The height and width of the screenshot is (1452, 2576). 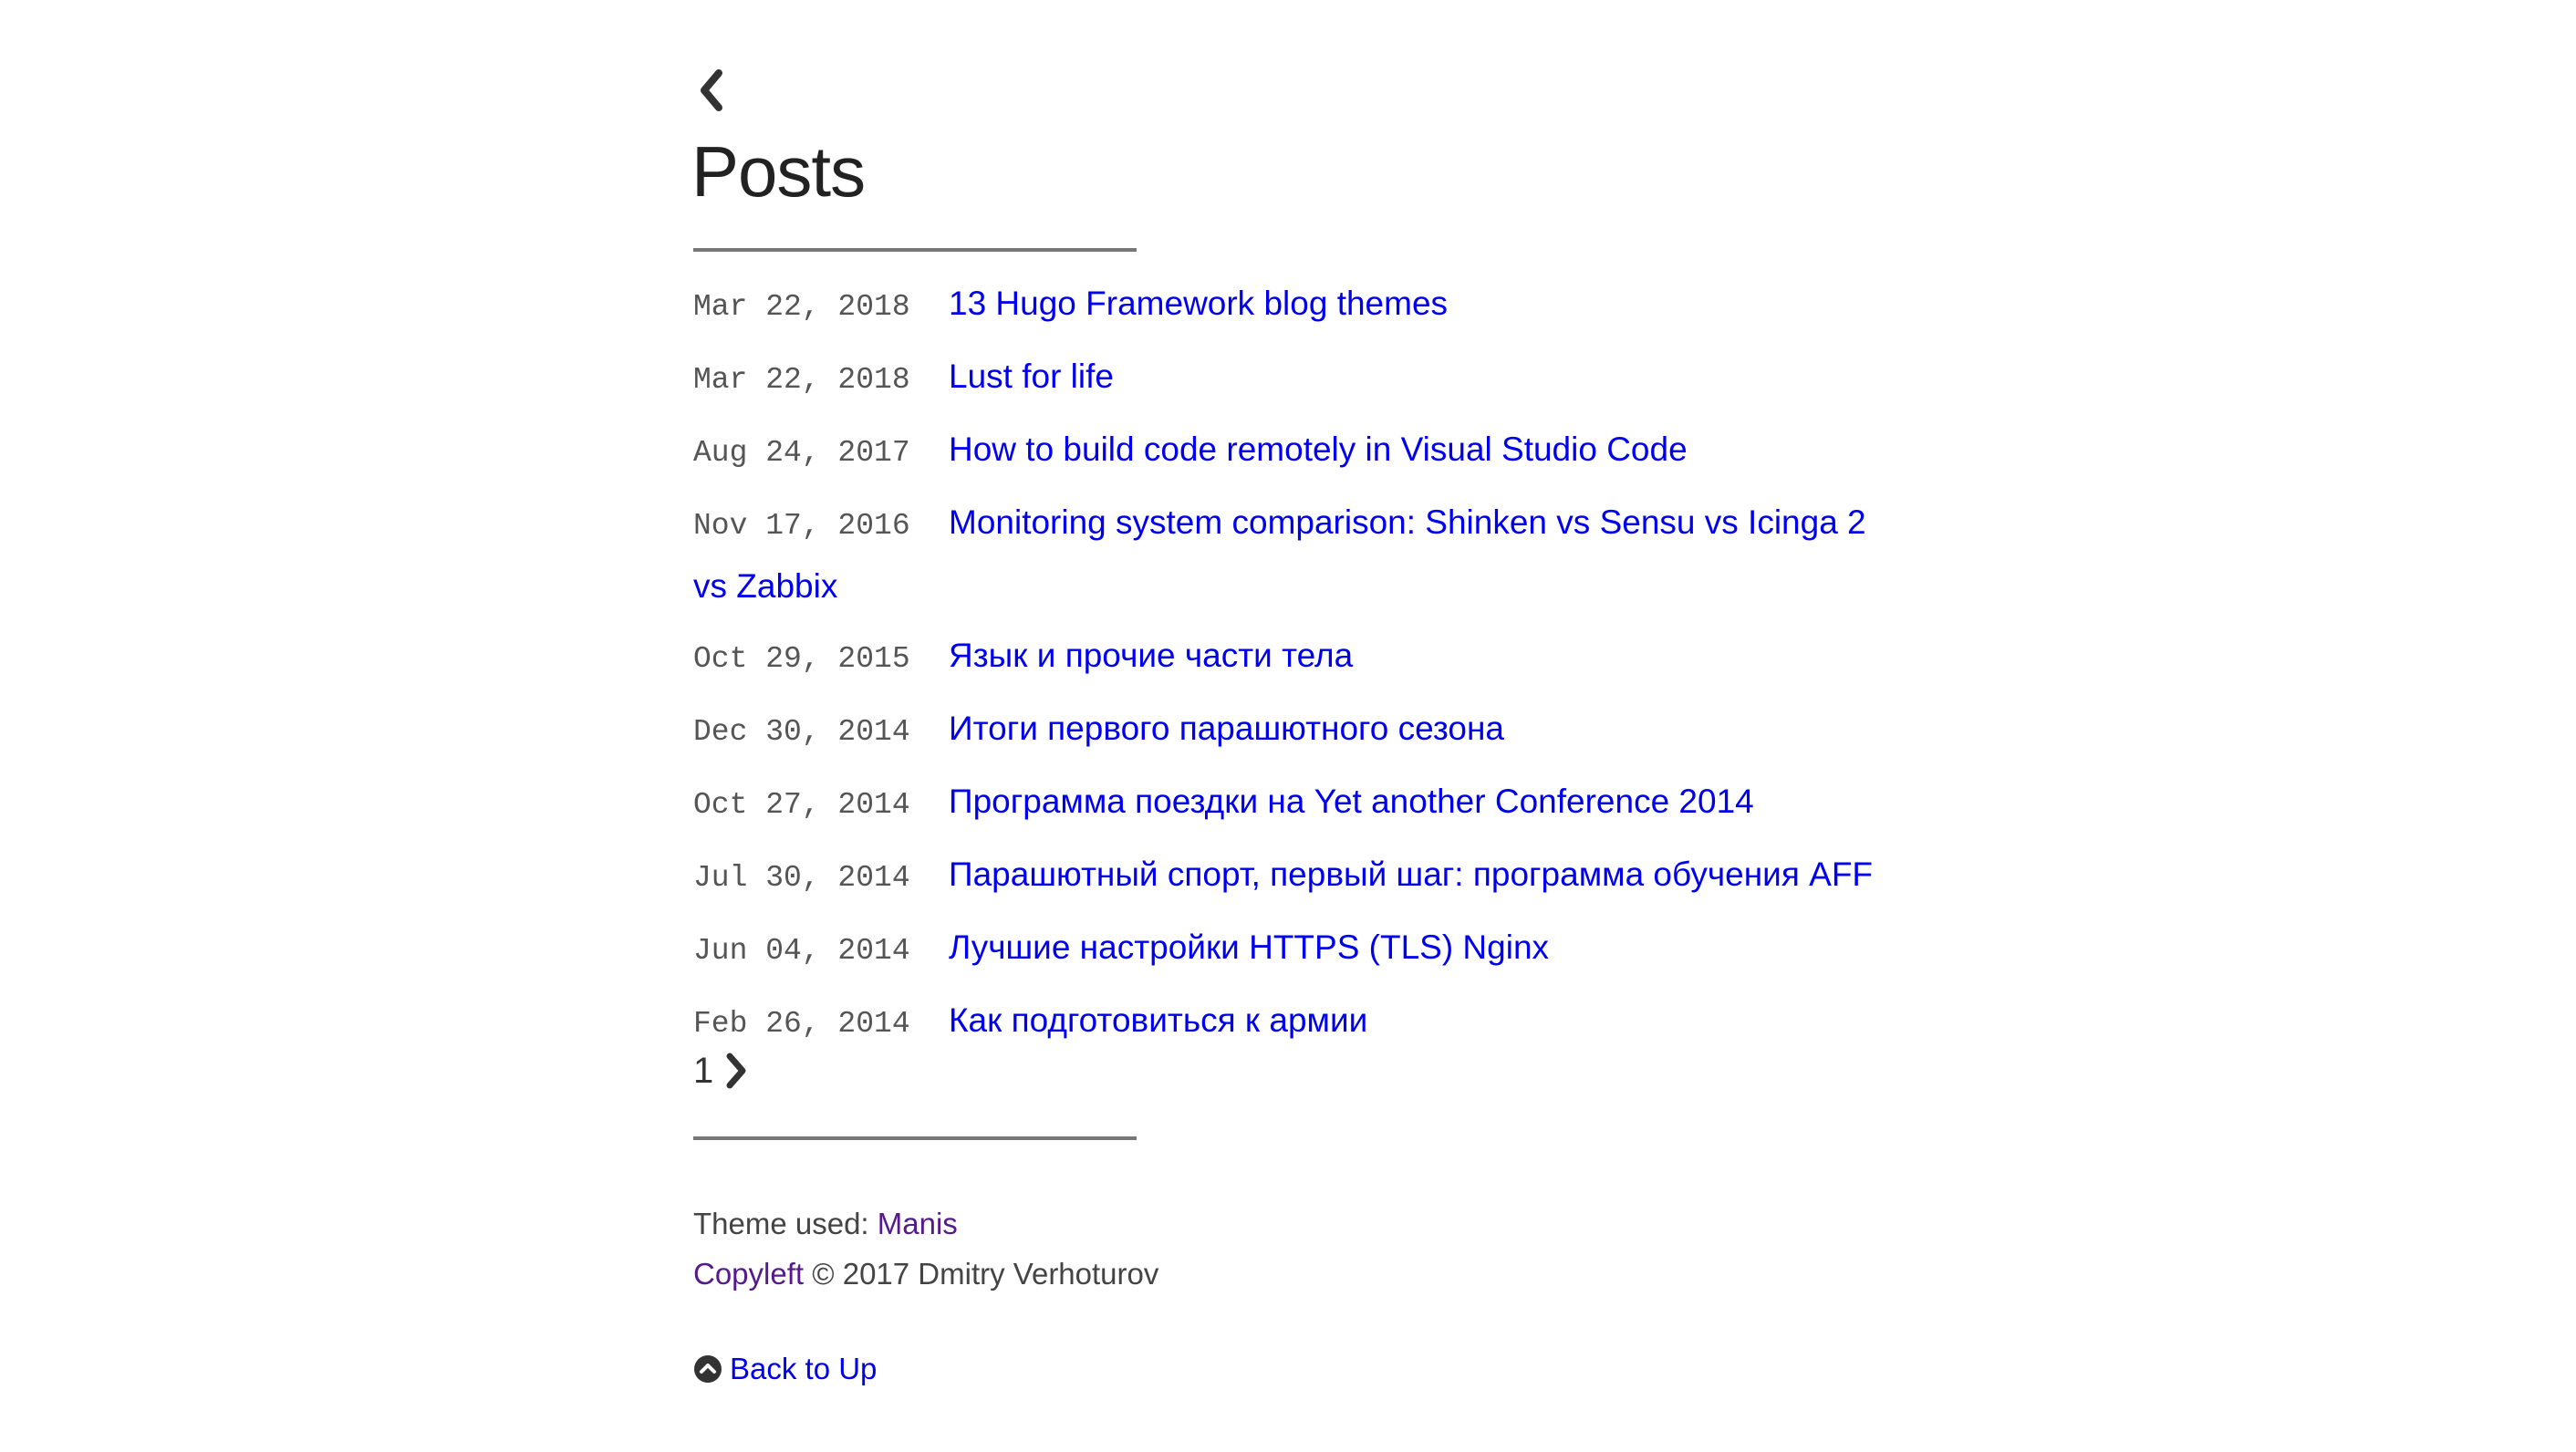 I want to click on list-item: Oct 29, 2015 Язык и прочие части тела, so click(x=1286, y=658).